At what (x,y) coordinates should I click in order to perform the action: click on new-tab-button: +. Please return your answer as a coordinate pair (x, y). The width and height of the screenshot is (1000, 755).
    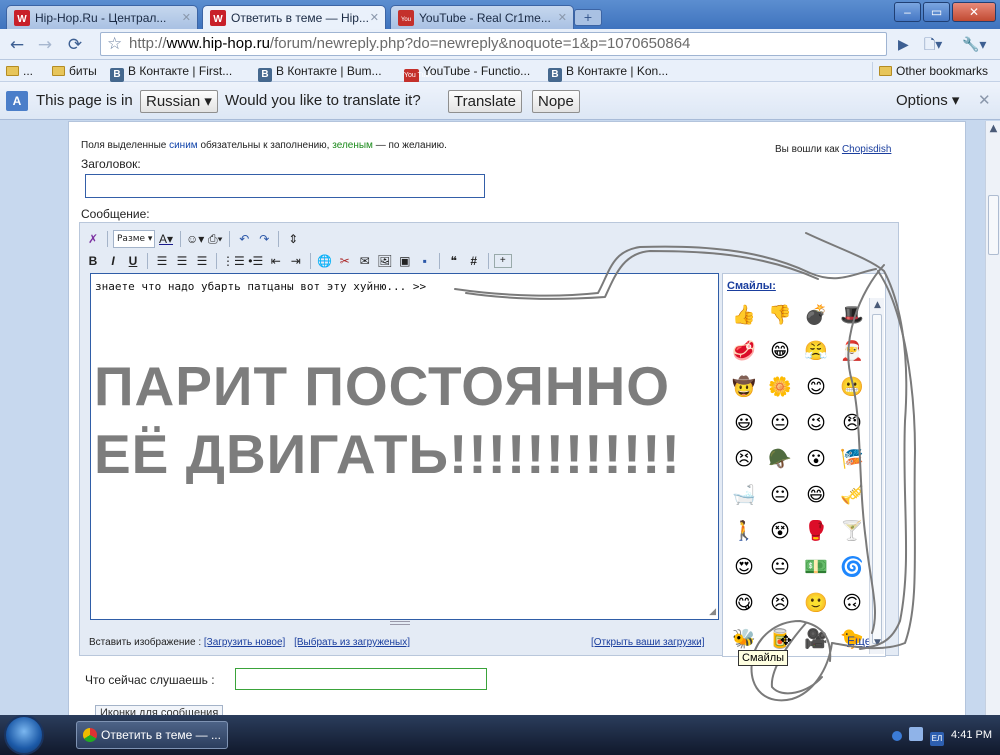
    Looking at the image, I should click on (588, 17).